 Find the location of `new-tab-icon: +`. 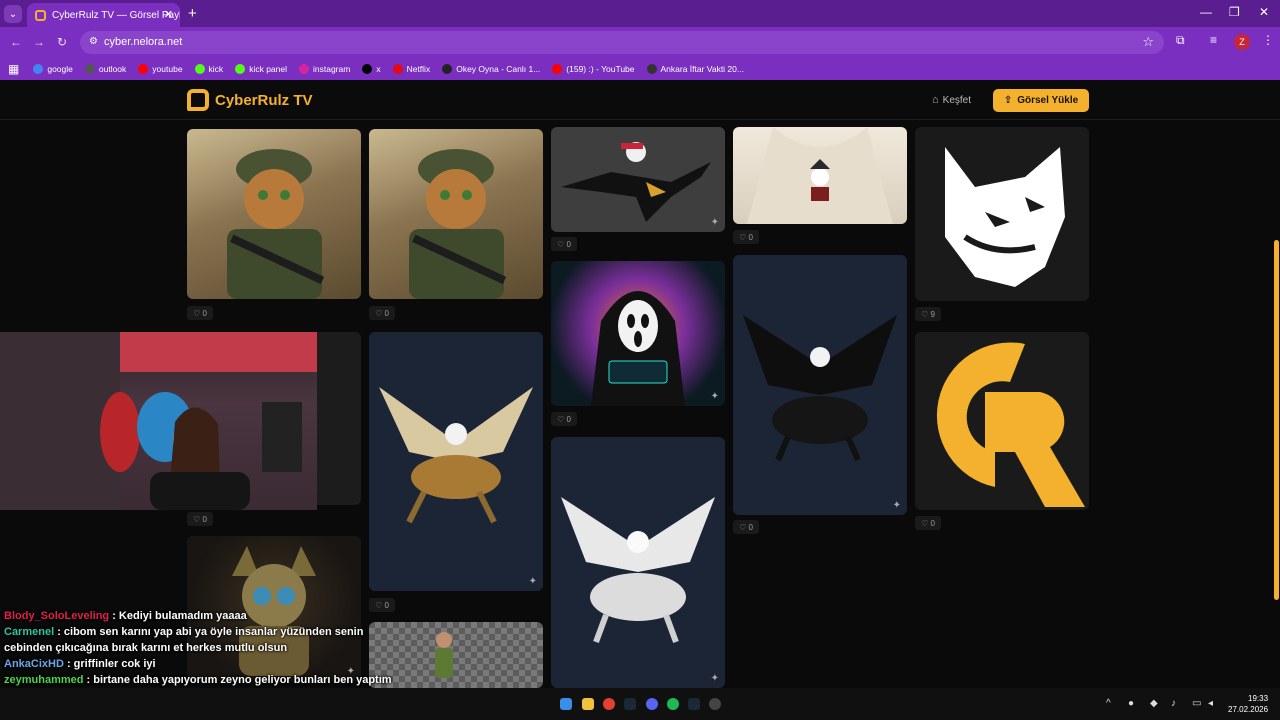

new-tab-icon: + is located at coordinates (192, 13).